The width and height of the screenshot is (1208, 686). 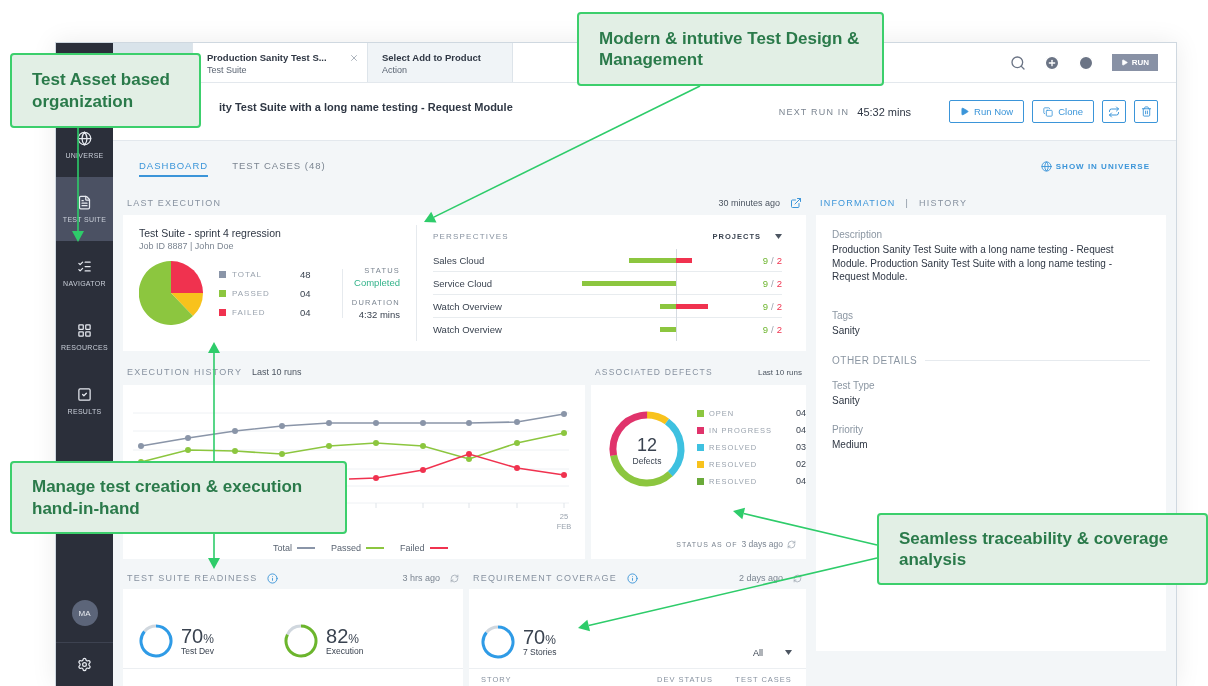 I want to click on legend-label: PASSED, so click(x=244, y=293).